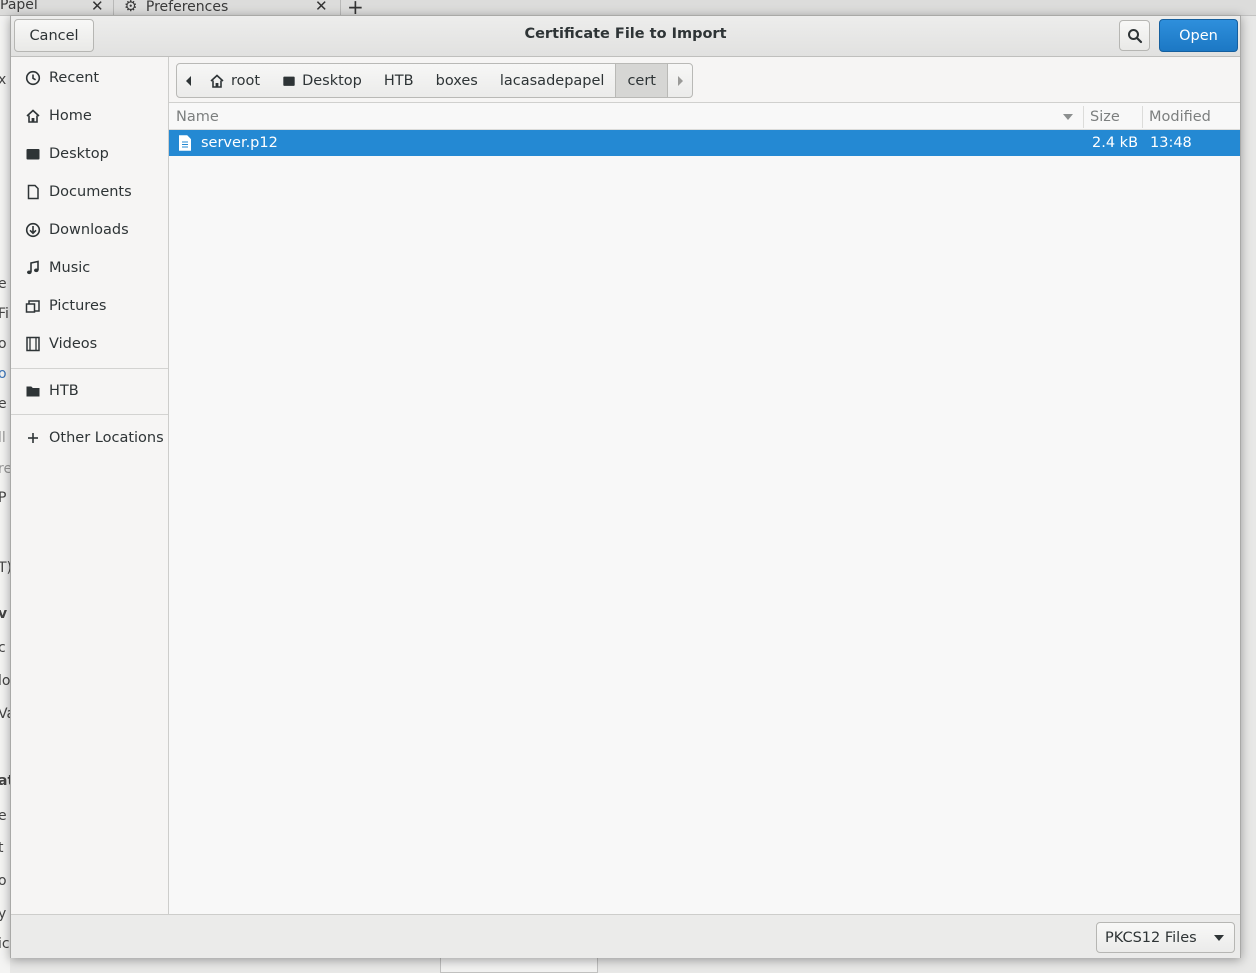 The width and height of the screenshot is (1256, 973). What do you see at coordinates (185, 143) in the screenshot?
I see `document-icon` at bounding box center [185, 143].